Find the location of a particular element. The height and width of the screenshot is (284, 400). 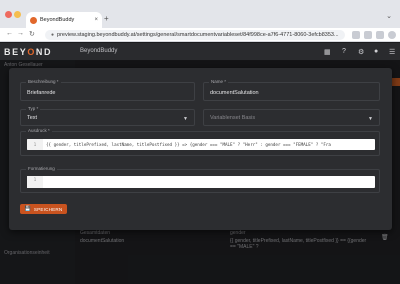

tab-list-chevron-icon: ⌄ is located at coordinates (389, 16).